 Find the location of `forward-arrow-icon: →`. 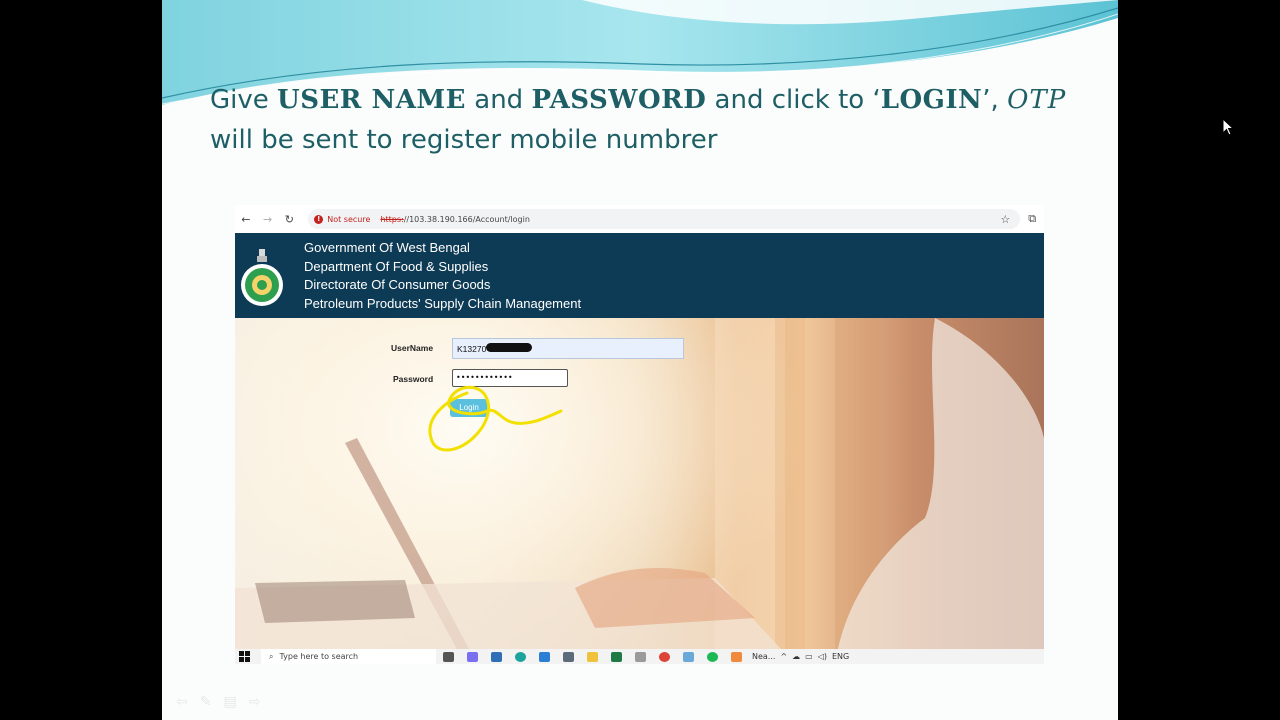

forward-arrow-icon: → is located at coordinates (268, 219).